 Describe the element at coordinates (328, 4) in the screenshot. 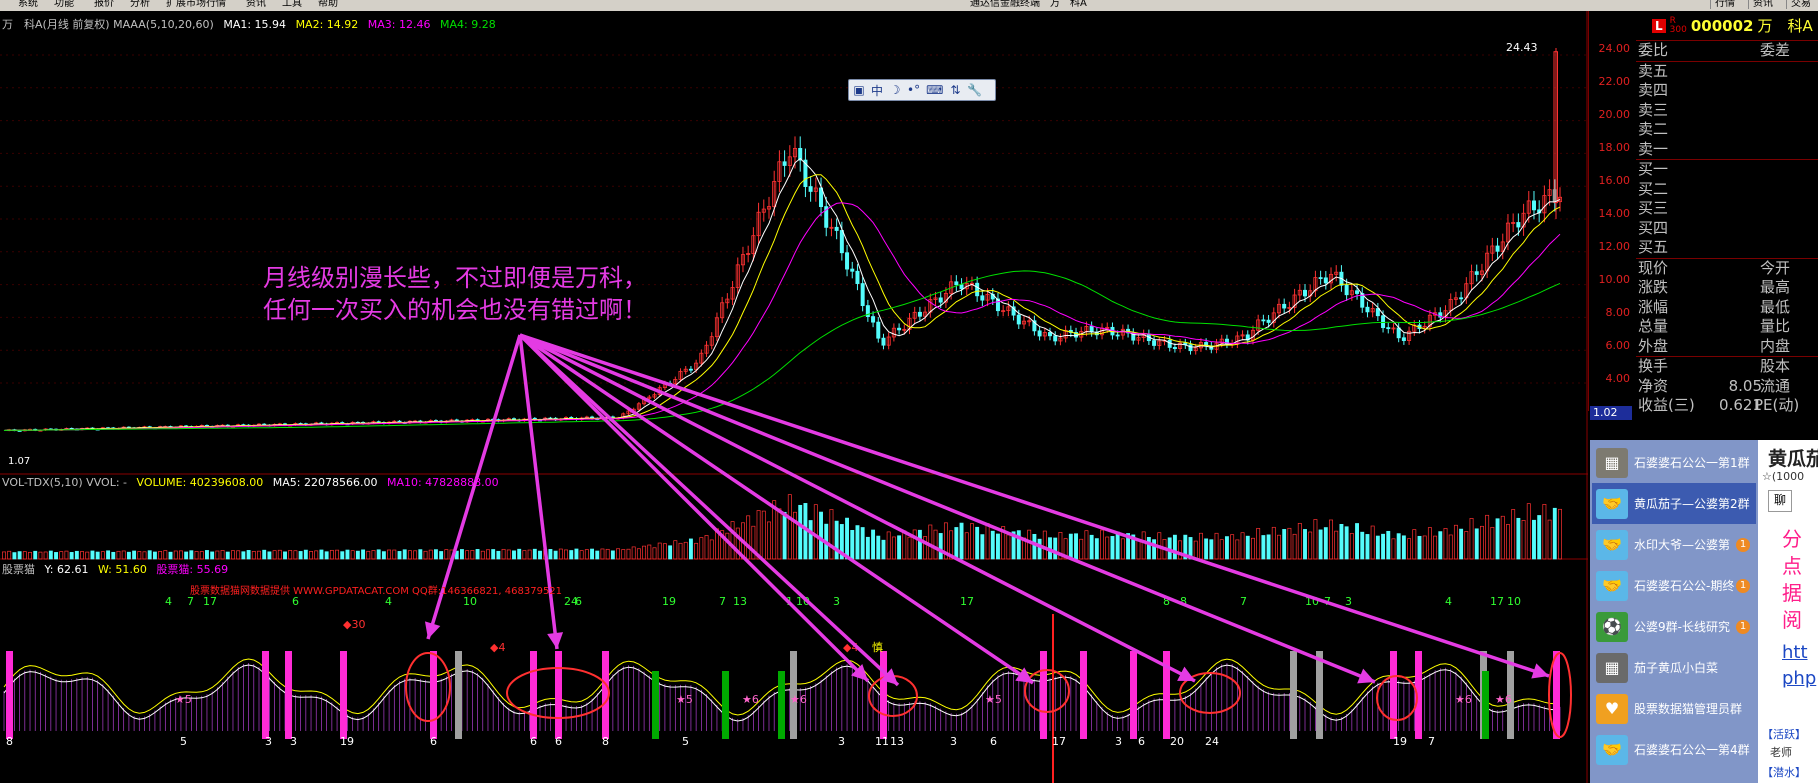

I see `menu-item-help: 帮助` at that location.